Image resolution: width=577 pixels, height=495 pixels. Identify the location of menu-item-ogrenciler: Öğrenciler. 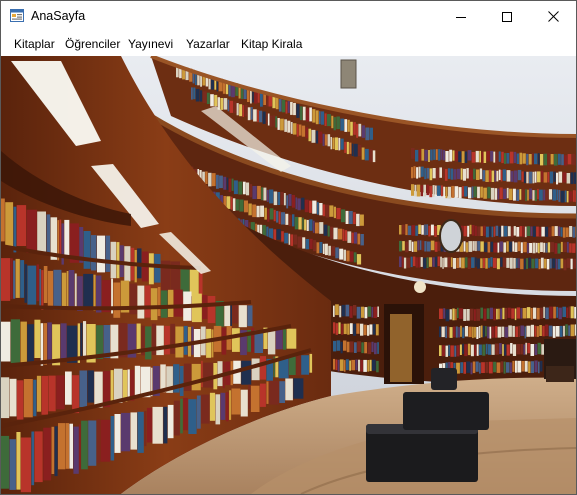
(92, 44).